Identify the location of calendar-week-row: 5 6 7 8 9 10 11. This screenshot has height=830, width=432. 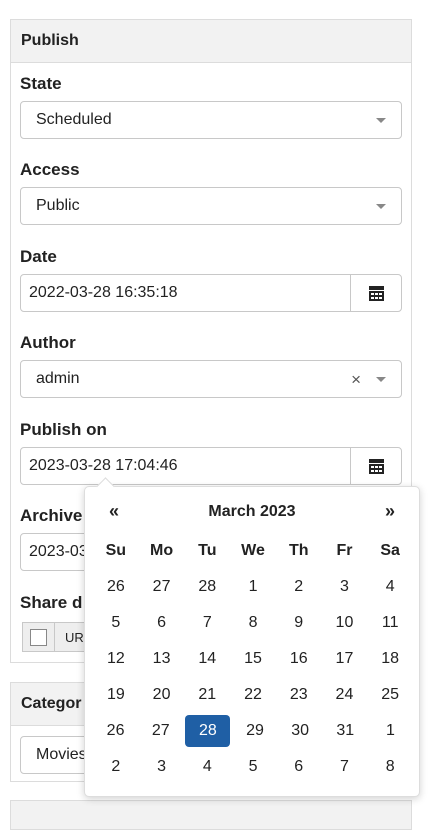
(253, 623).